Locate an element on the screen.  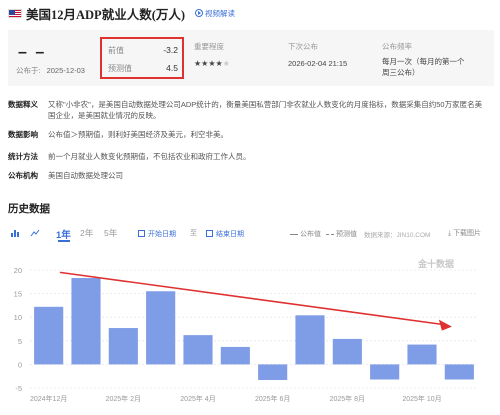
date-to-label: 至 is located at coordinates (193, 233).